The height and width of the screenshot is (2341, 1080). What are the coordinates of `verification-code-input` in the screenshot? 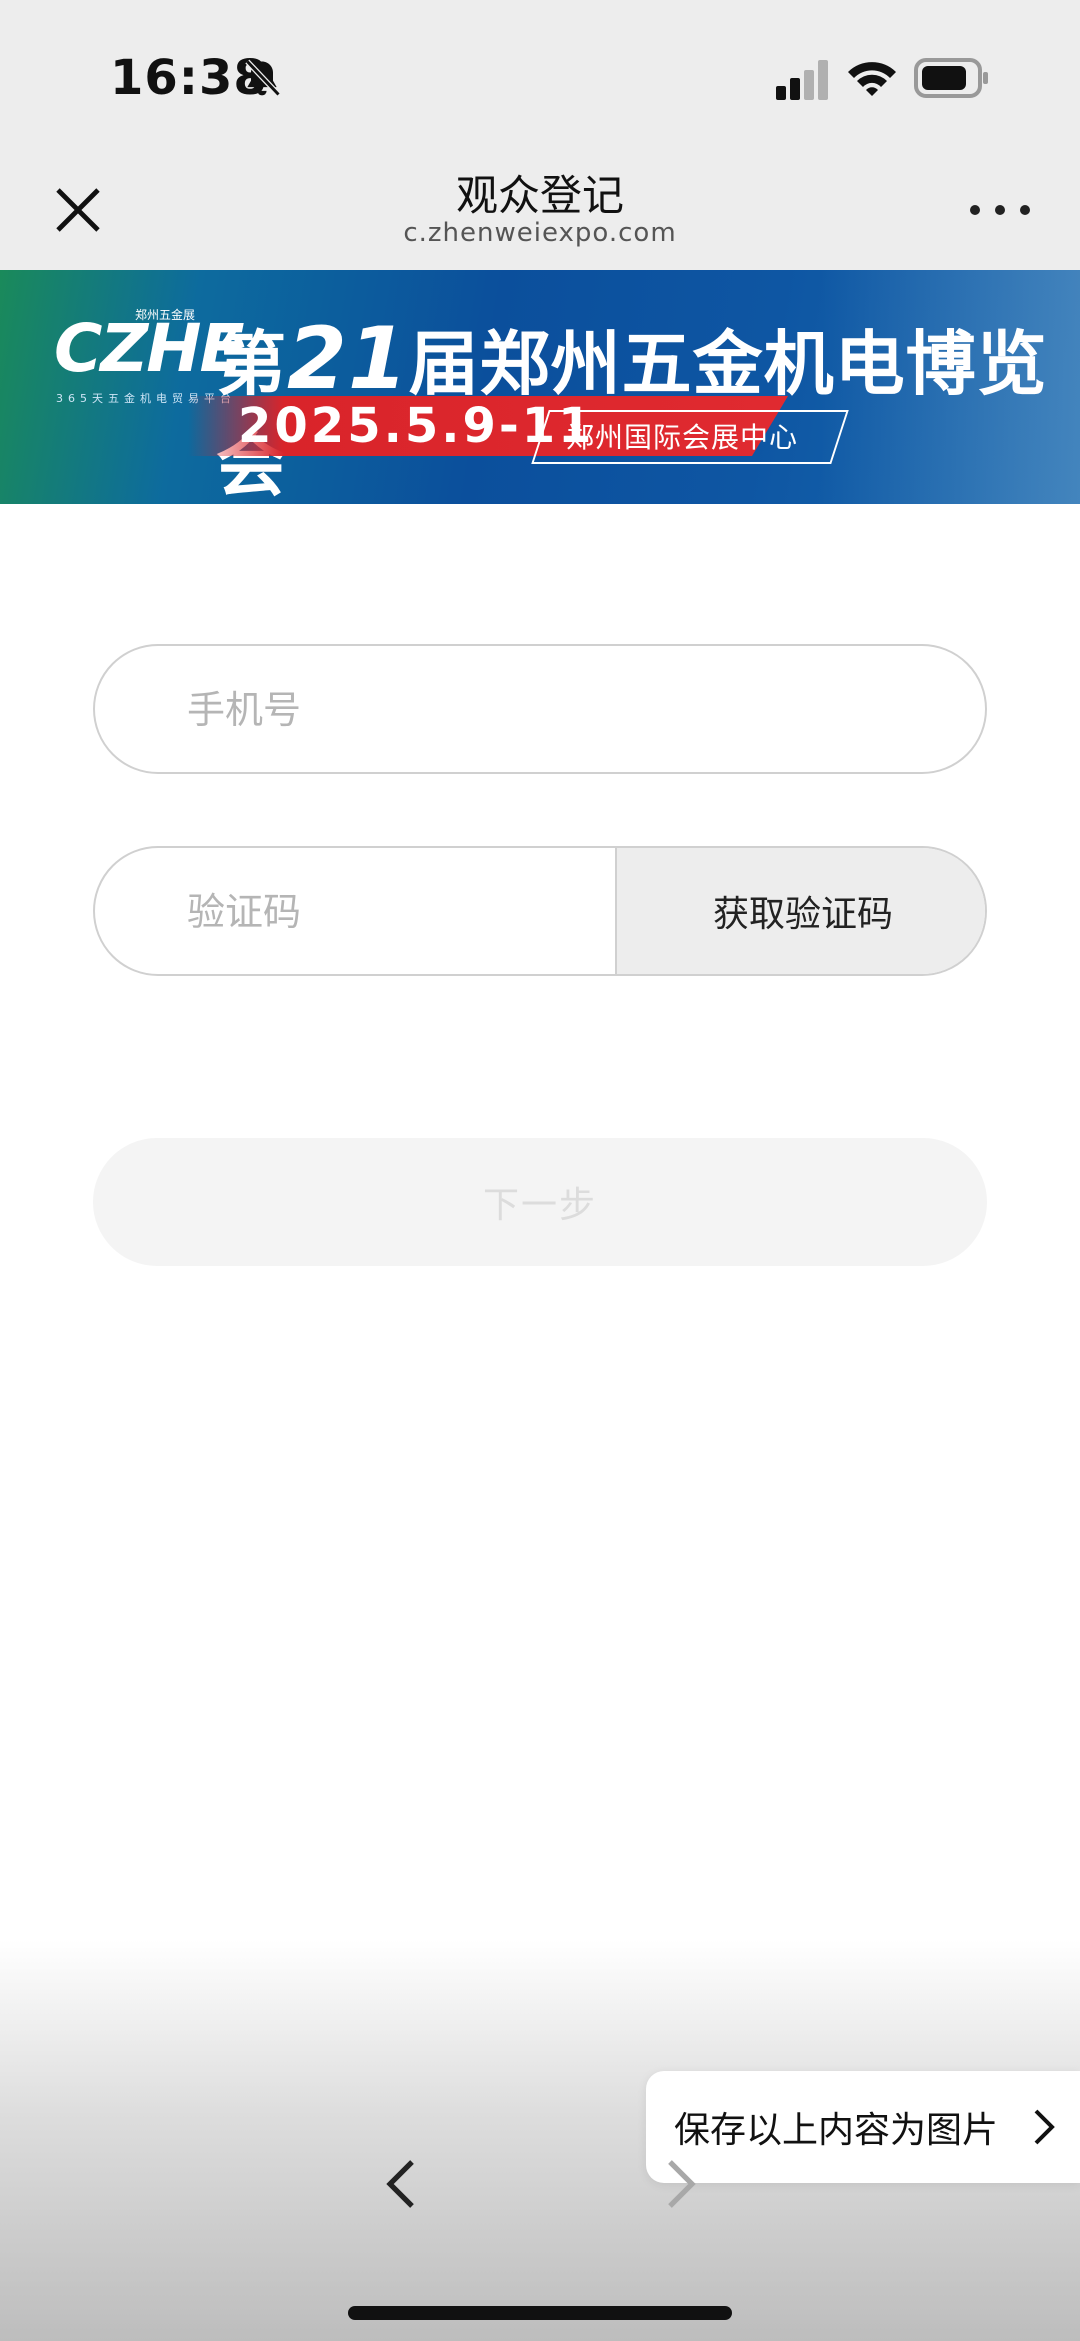 It's located at (397, 911).